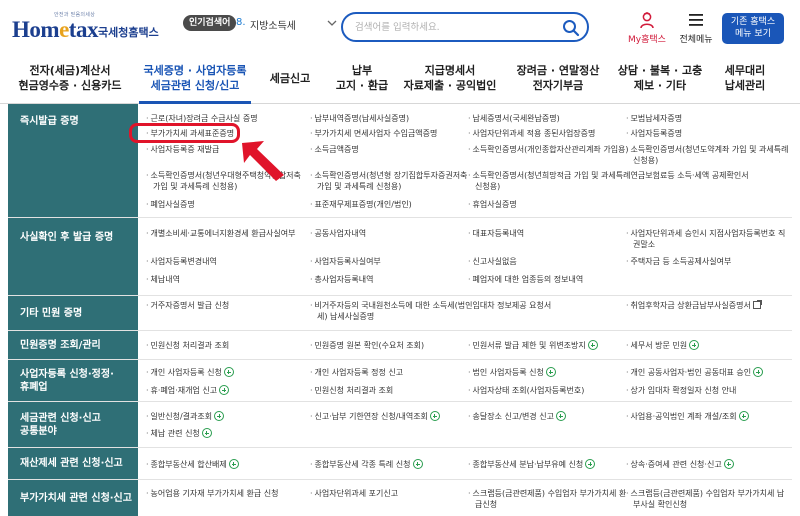  Describe the element at coordinates (681, 390) in the screenshot. I see `menu-link: 상가 임대차 확정일자 신청 안내` at that location.